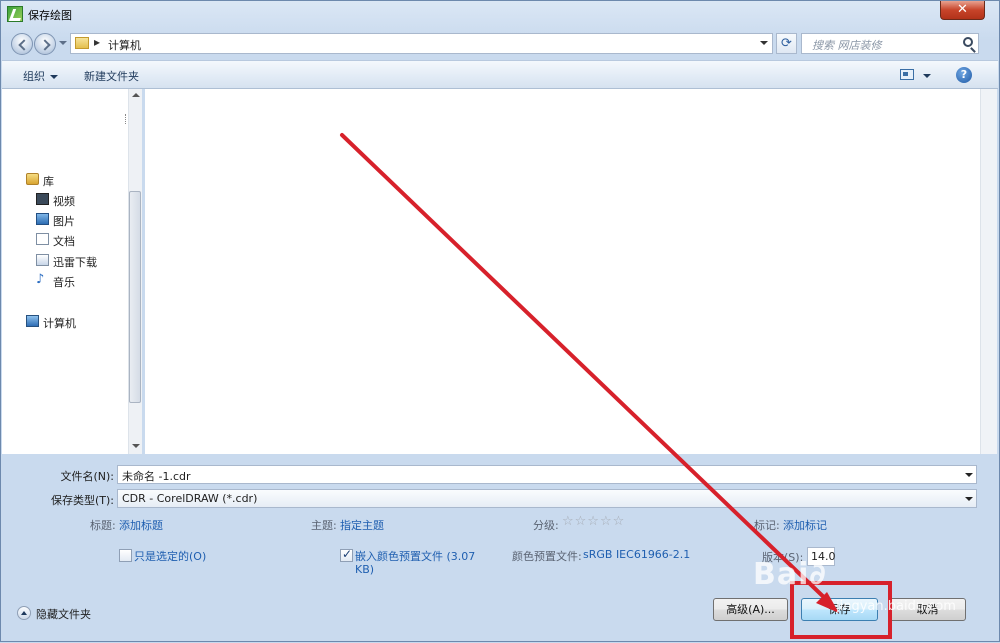 The height and width of the screenshot is (643, 1000). What do you see at coordinates (42, 219) in the screenshot?
I see `pictures-icon` at bounding box center [42, 219].